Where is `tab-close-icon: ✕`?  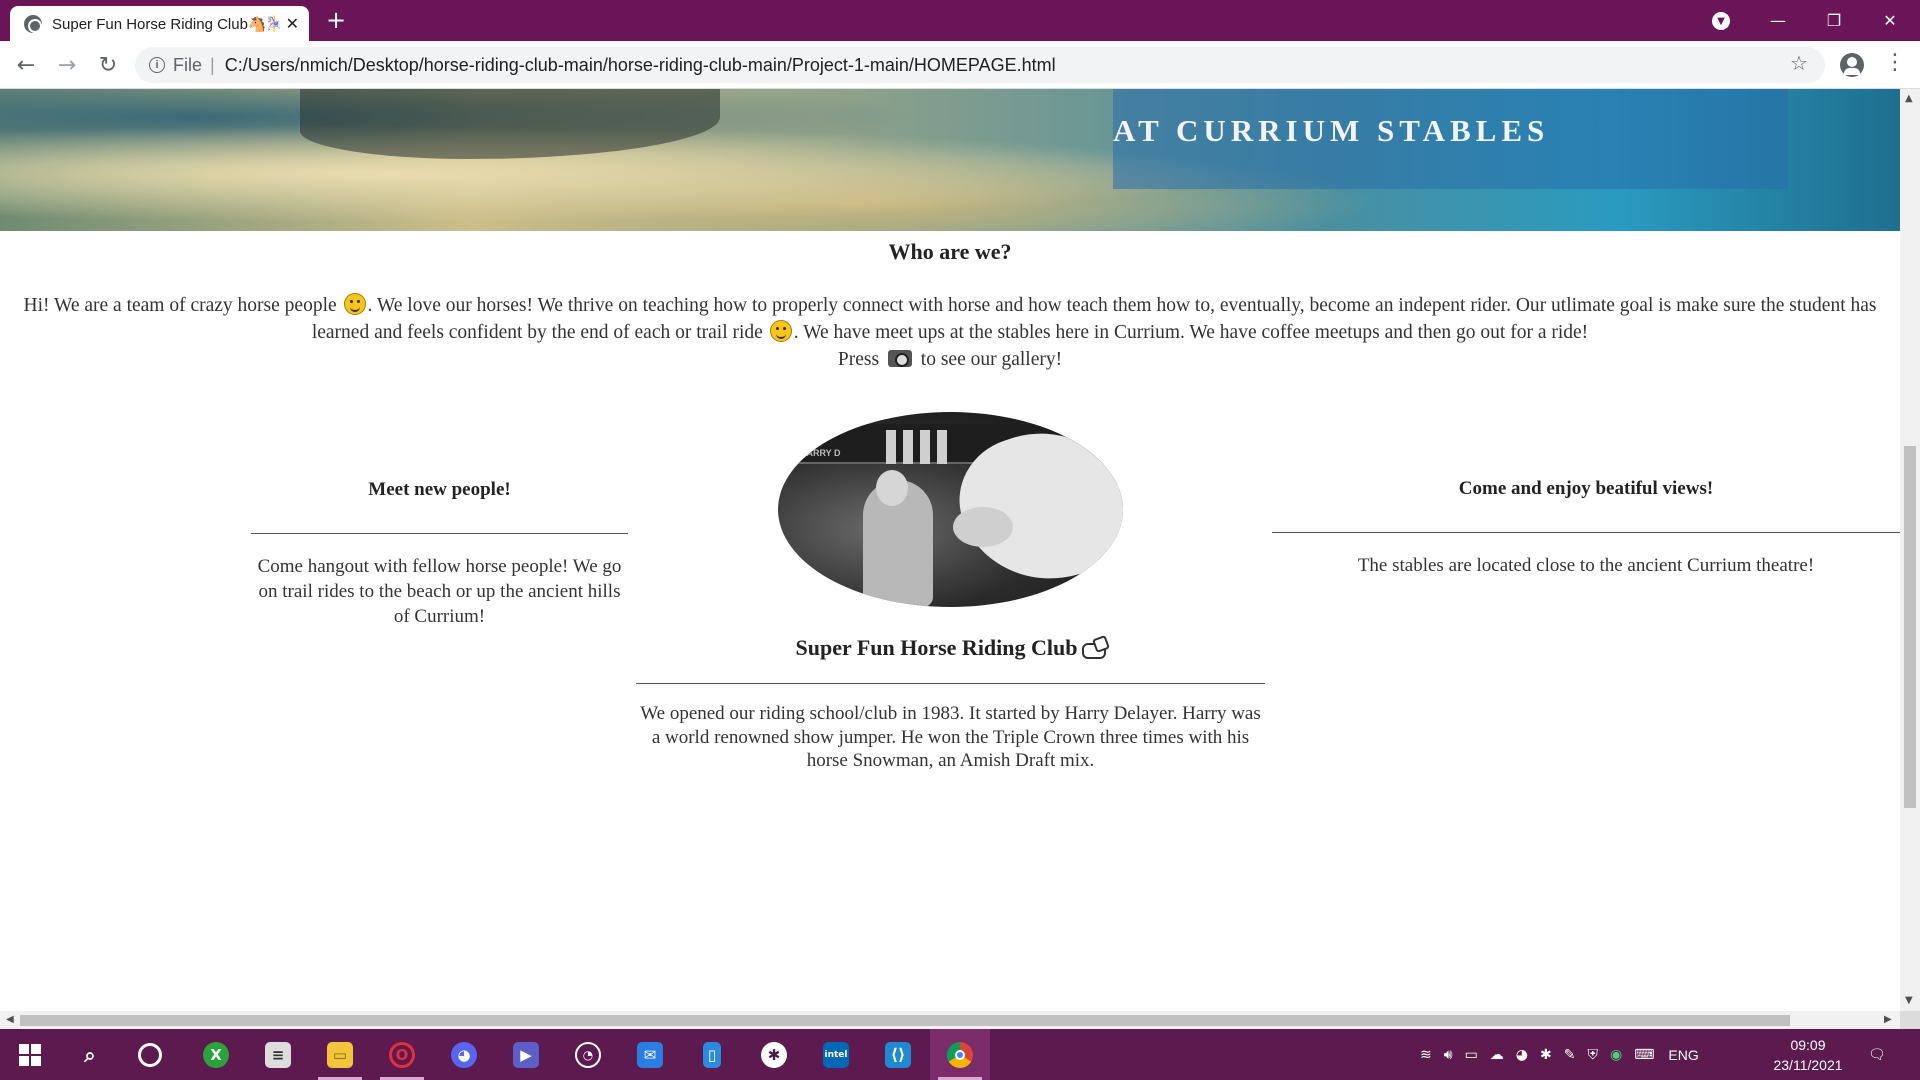
tab-close-icon: ✕ is located at coordinates (292, 23).